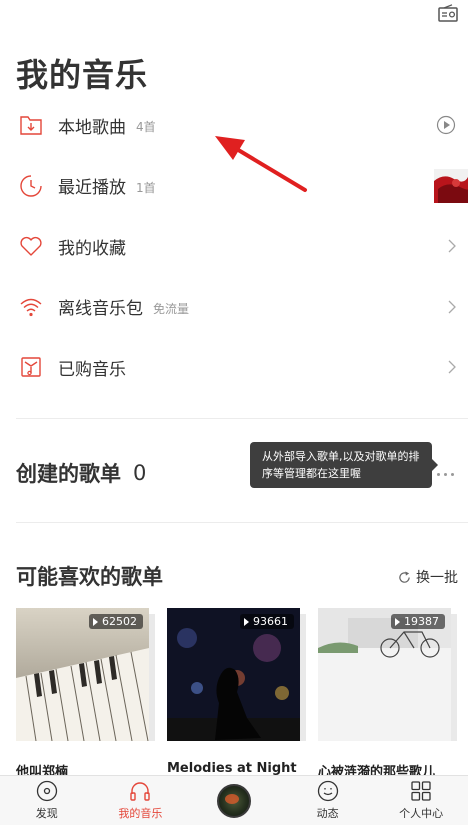 Image resolution: width=468 pixels, height=825 pixels. What do you see at coordinates (31, 125) in the screenshot?
I see `folder-download-icon` at bounding box center [31, 125].